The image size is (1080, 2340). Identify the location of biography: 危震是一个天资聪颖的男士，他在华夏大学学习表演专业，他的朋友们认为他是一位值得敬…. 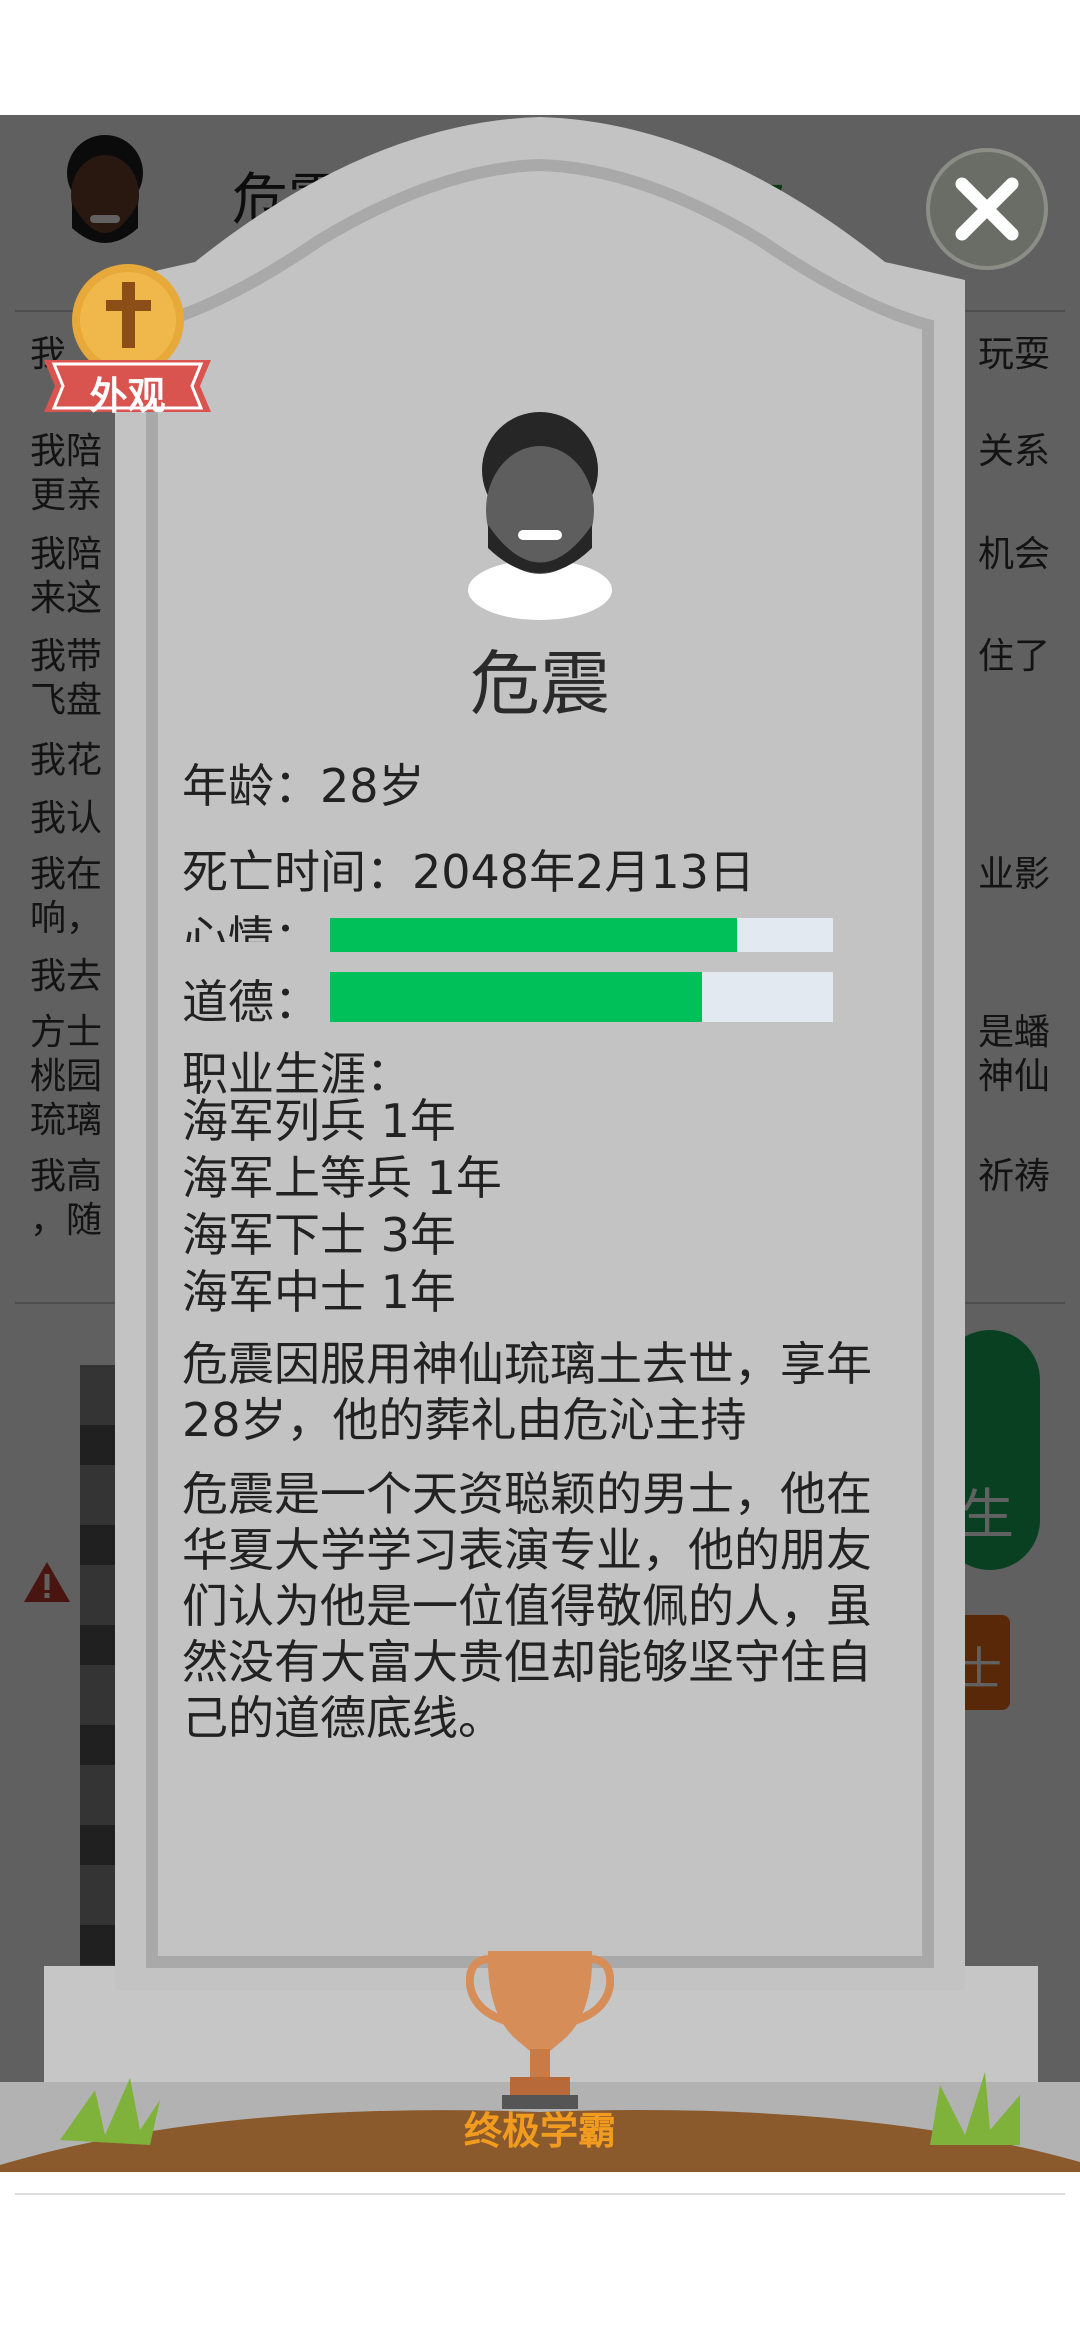
(527, 1606).